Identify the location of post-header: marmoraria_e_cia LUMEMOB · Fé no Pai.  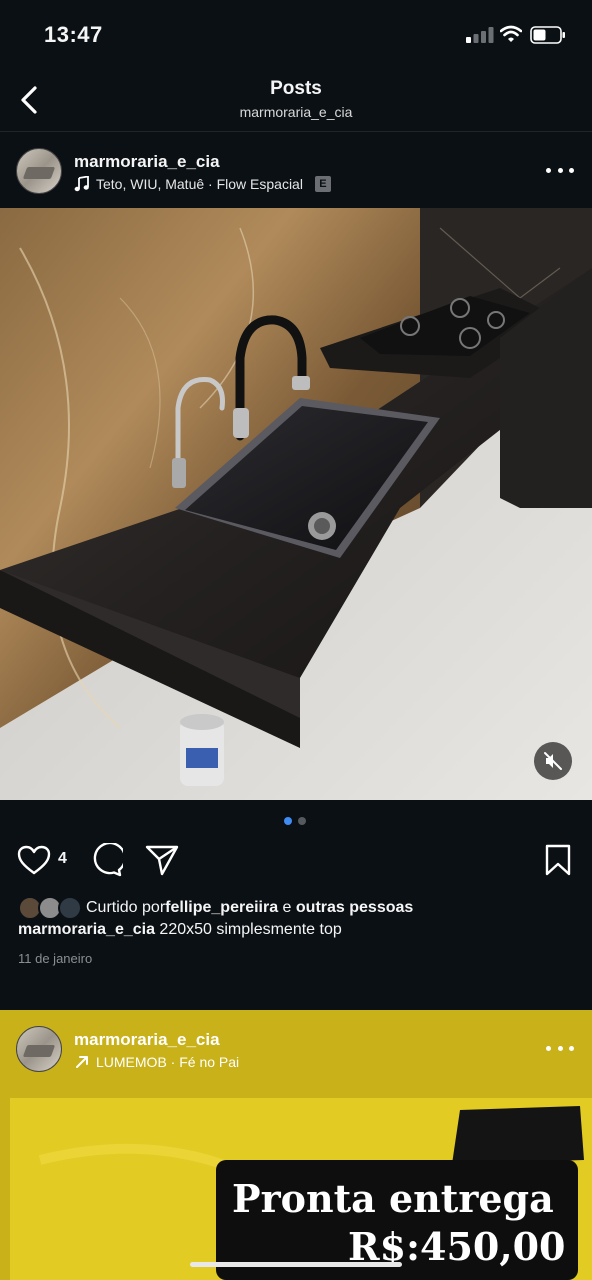
(296, 1048).